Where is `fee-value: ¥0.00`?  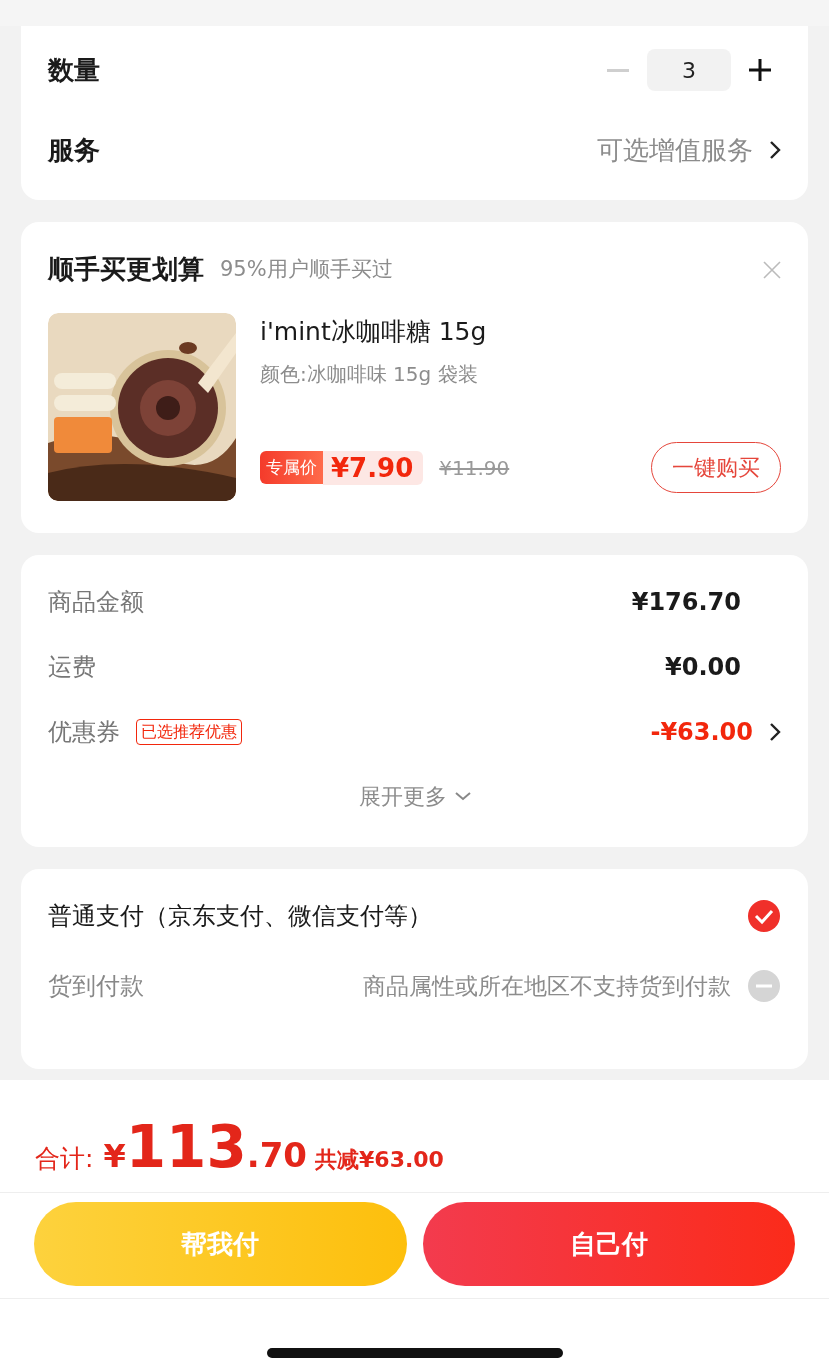
fee-value: ¥0.00 is located at coordinates (703, 667).